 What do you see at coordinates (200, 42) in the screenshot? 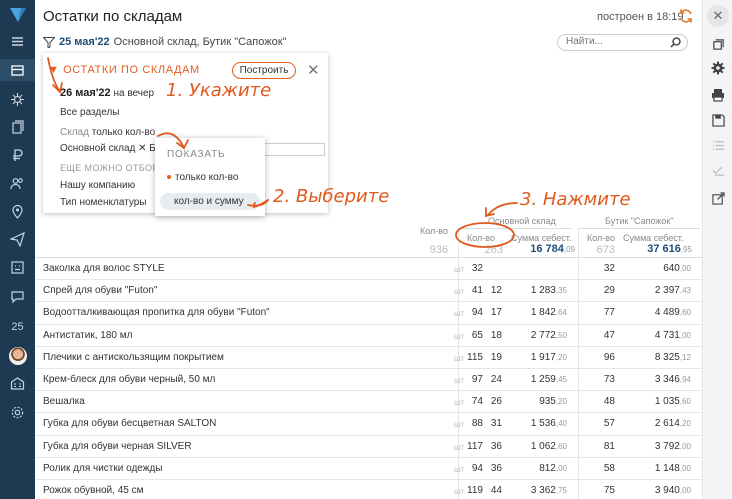
I see `filter-warehouses: Основной склад, Бутик "Сапожок"` at bounding box center [200, 42].